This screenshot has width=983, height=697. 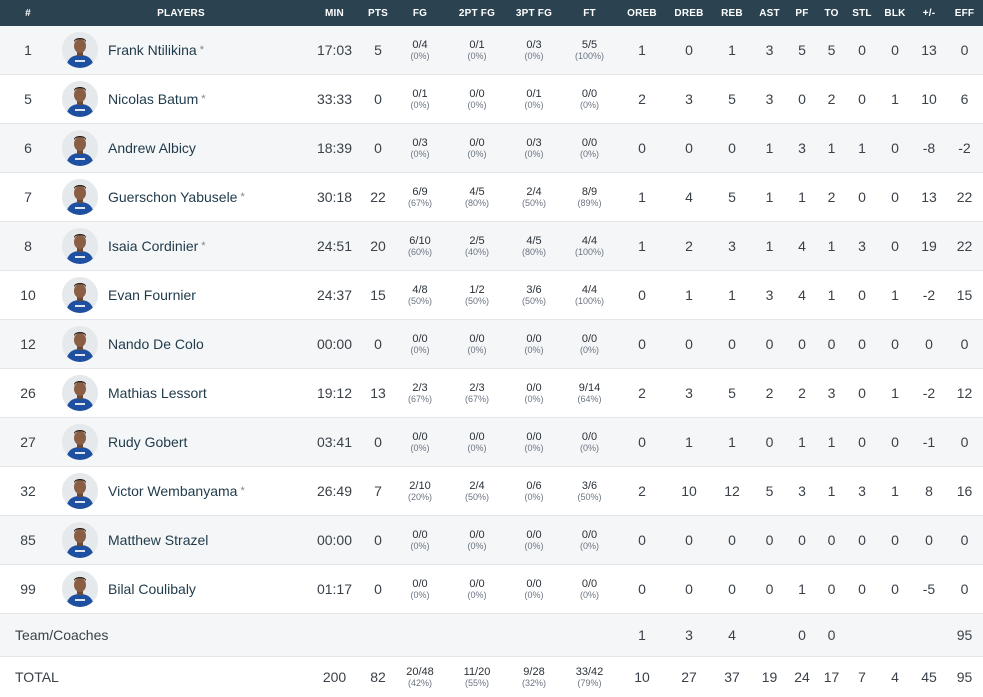 I want to click on steals: 0, so click(x=862, y=589).